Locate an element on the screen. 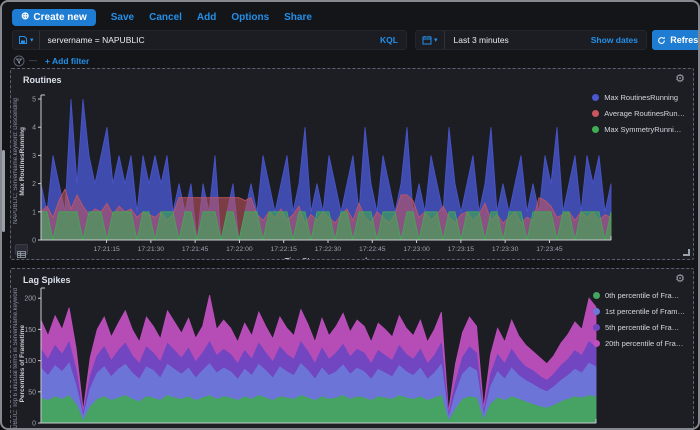 This screenshot has height=430, width=700. options-button: Options is located at coordinates (250, 17).